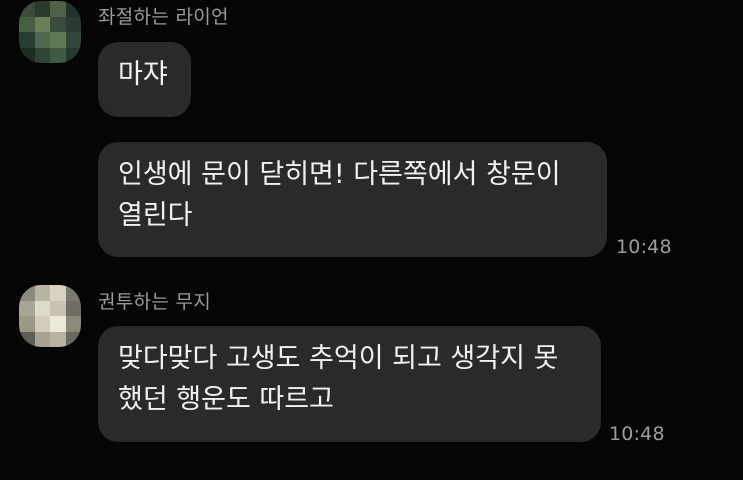 Image resolution: width=743 pixels, height=480 pixels. Describe the element at coordinates (144, 79) in the screenshot. I see `message-bubble: 마쟈` at that location.